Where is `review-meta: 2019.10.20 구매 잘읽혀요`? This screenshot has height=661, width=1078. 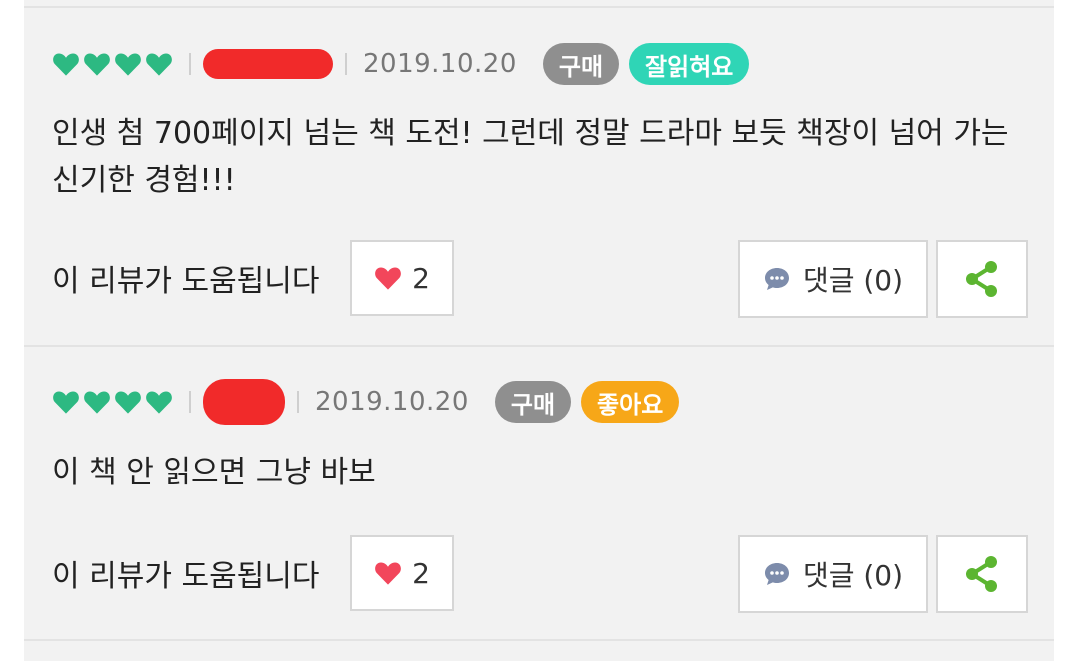
review-meta: 2019.10.20 구매 잘읽혀요 is located at coordinates (401, 64).